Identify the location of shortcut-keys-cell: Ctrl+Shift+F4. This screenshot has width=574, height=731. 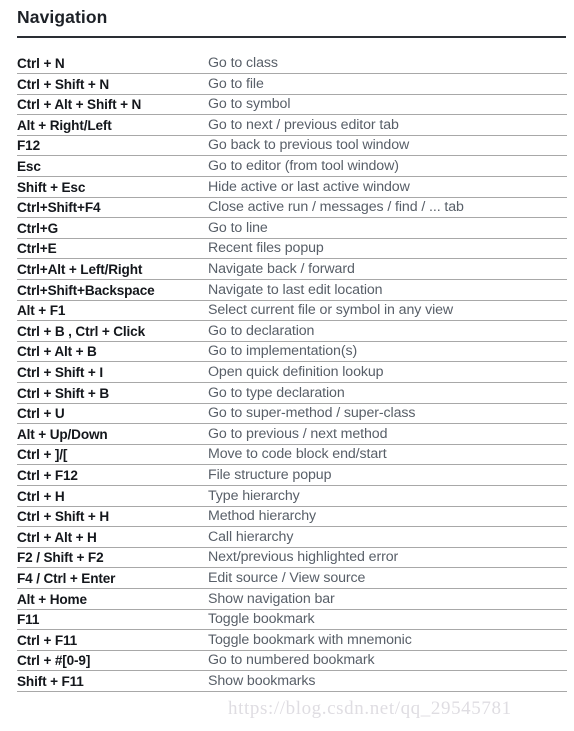
(112, 208).